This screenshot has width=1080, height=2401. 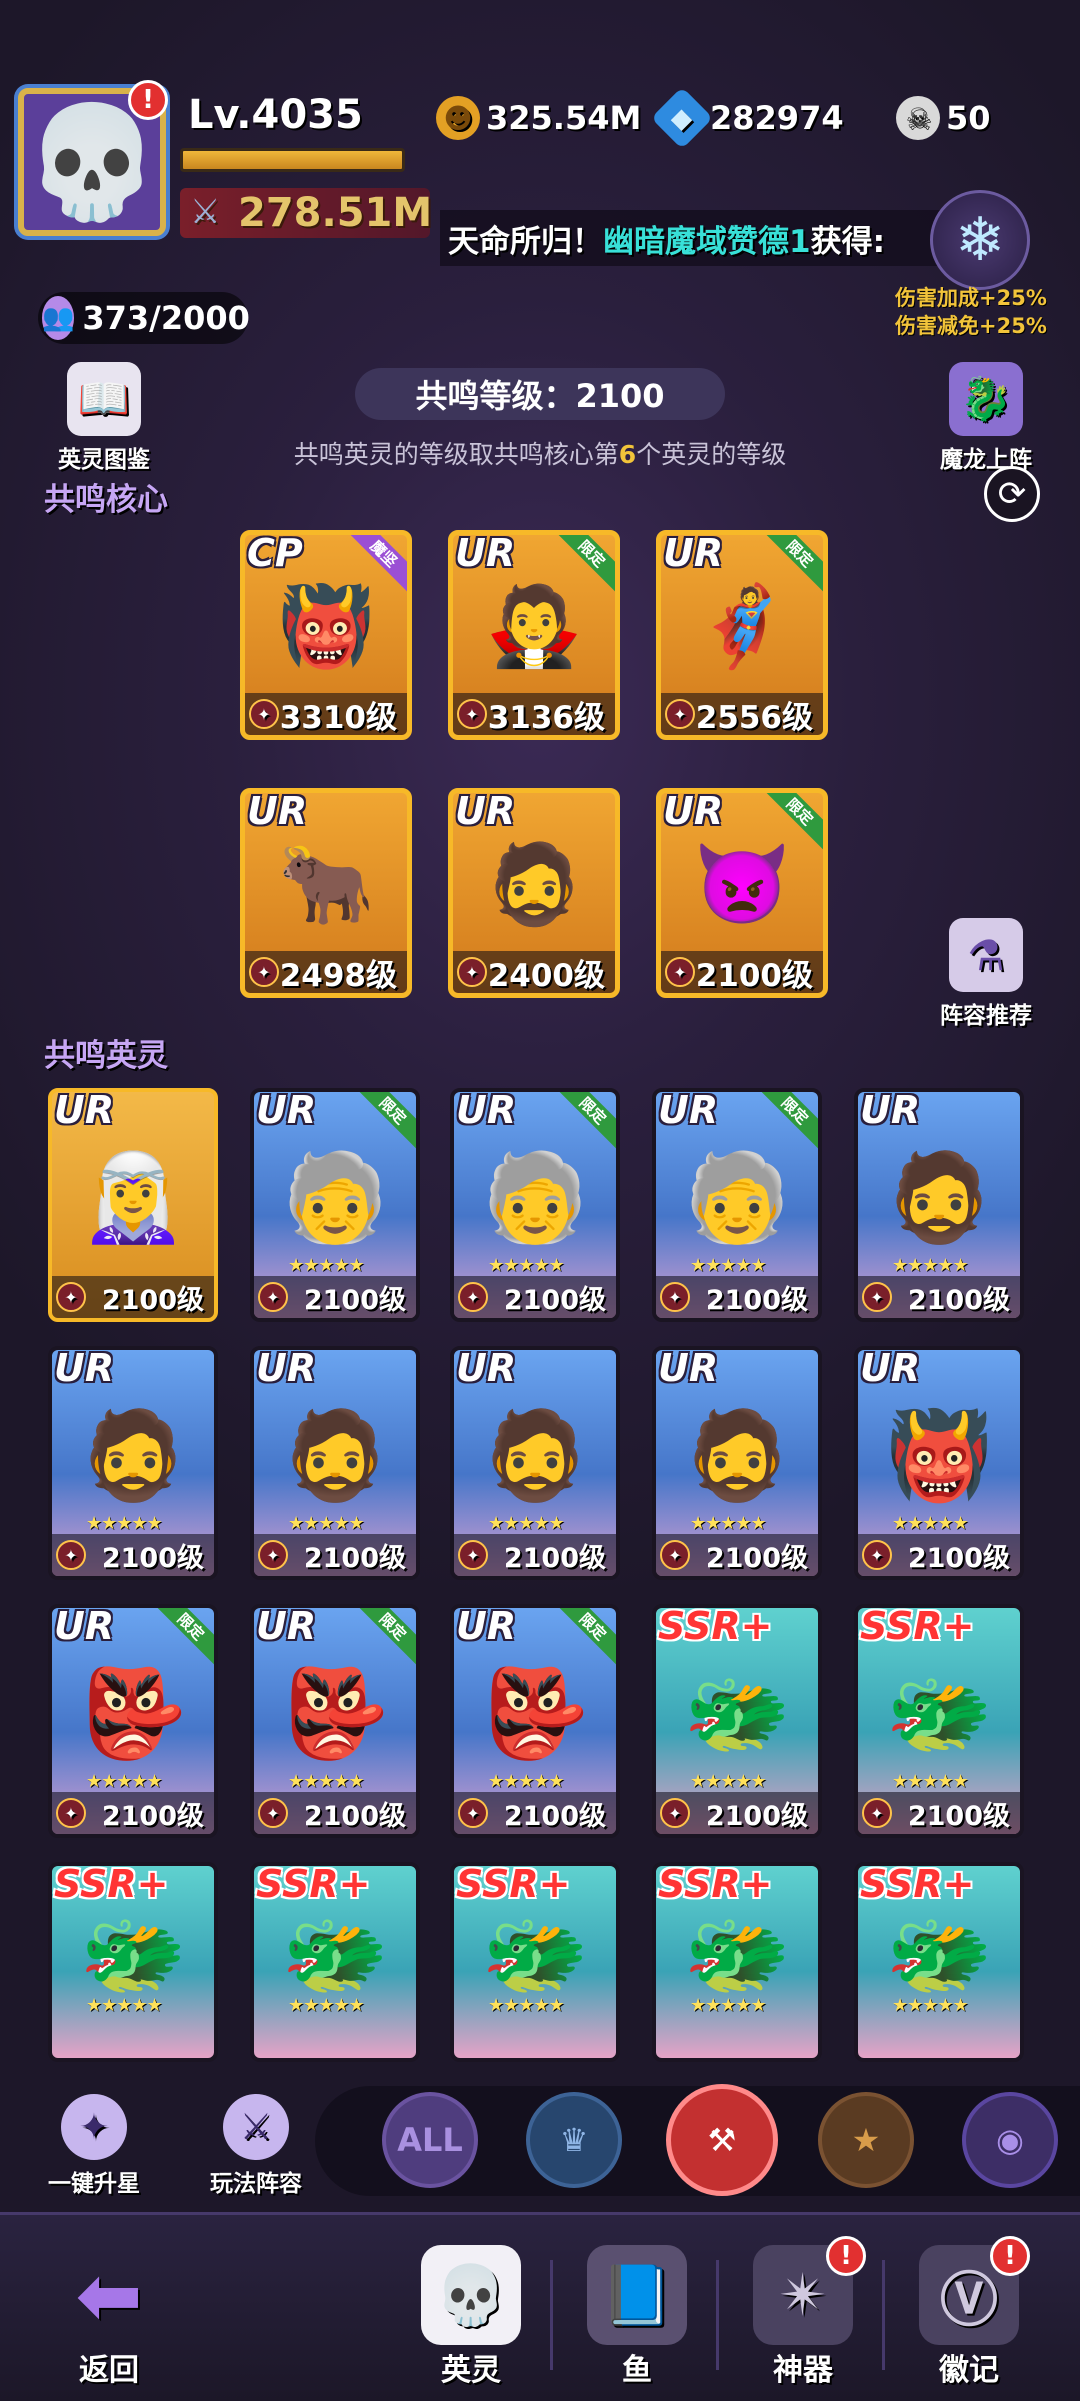 I want to click on hint-post: 个英灵的等级, so click(x=711, y=454).